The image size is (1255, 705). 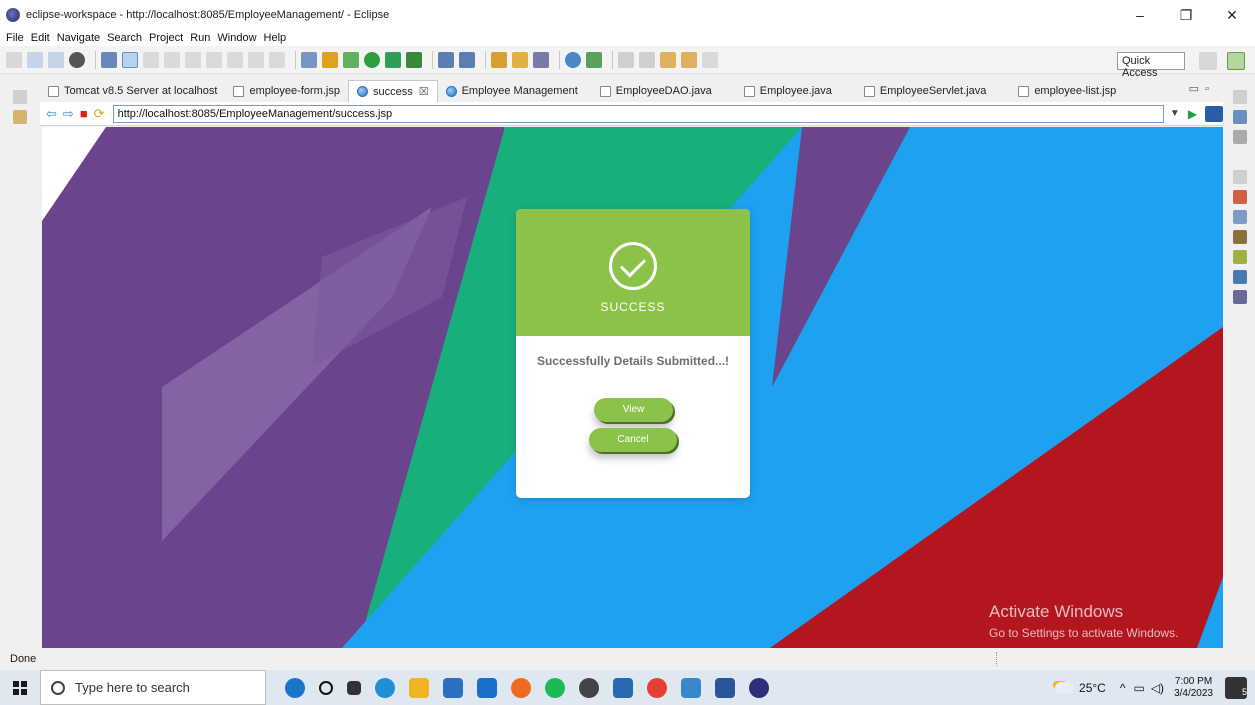 I want to click on previous-annotation-icon, so click(x=647, y=59).